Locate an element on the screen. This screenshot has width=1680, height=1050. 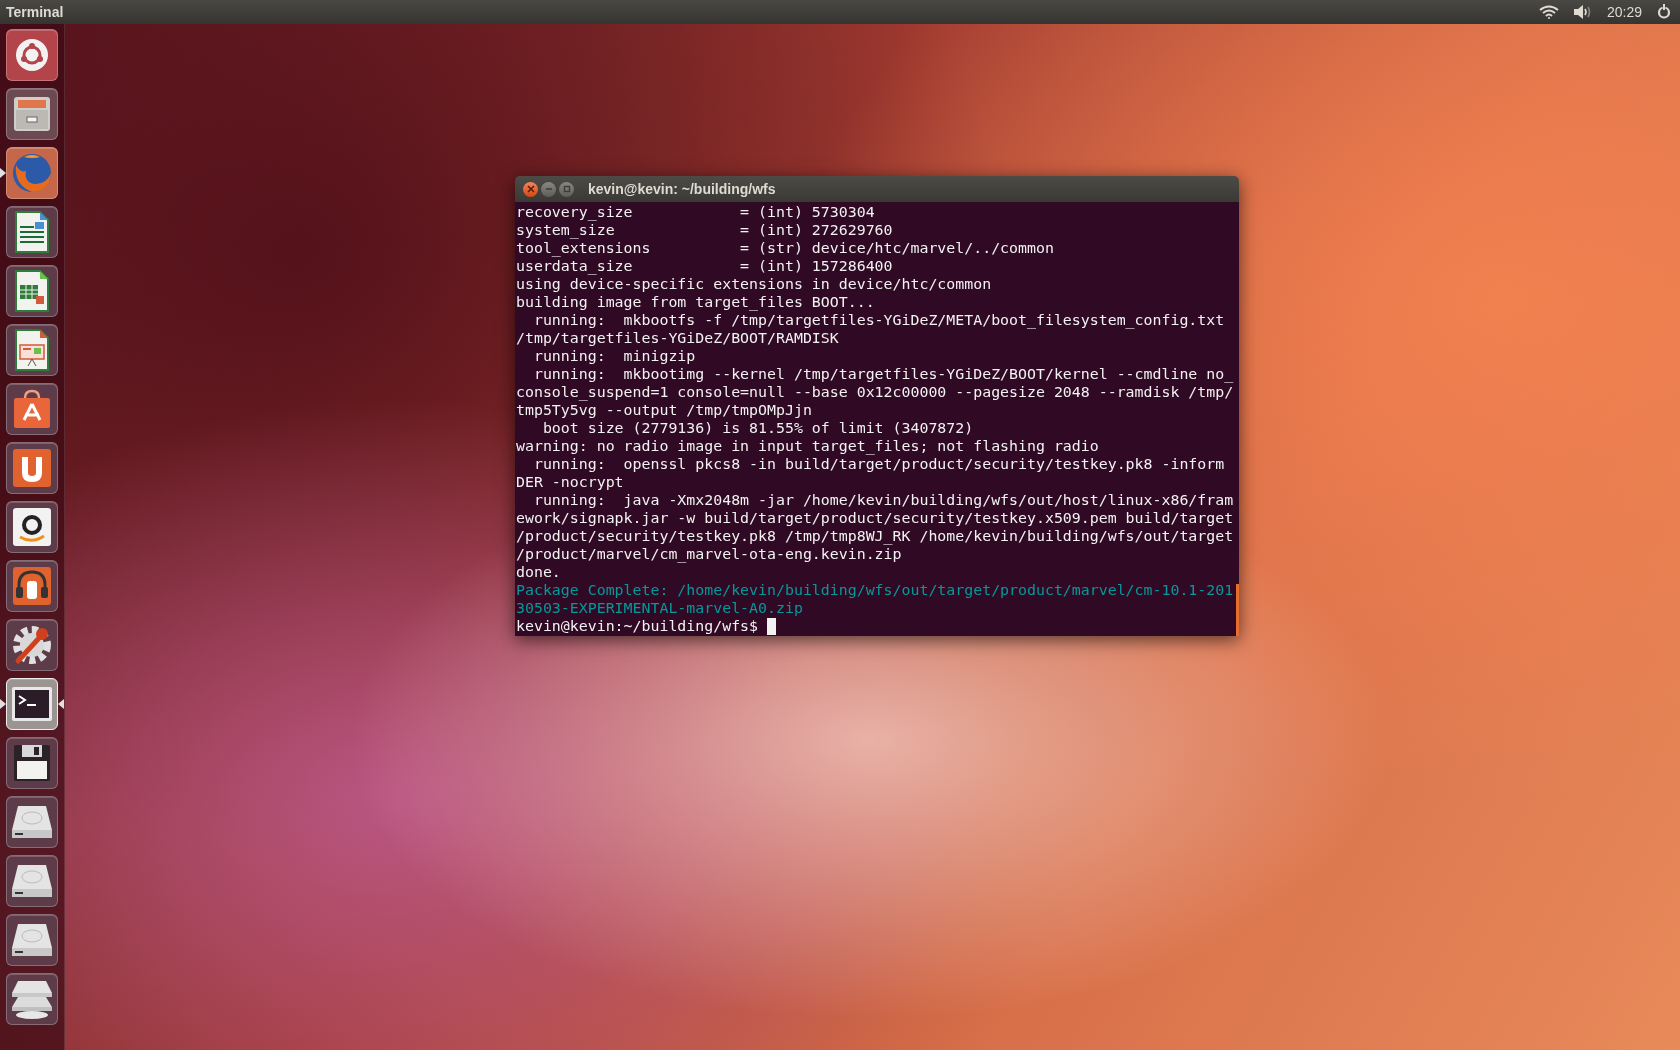
output-line: Package Complete: /home/kevin/building/wfs/out/target/product/marvel/cm-10.1-201 is located at coordinates (875, 590).